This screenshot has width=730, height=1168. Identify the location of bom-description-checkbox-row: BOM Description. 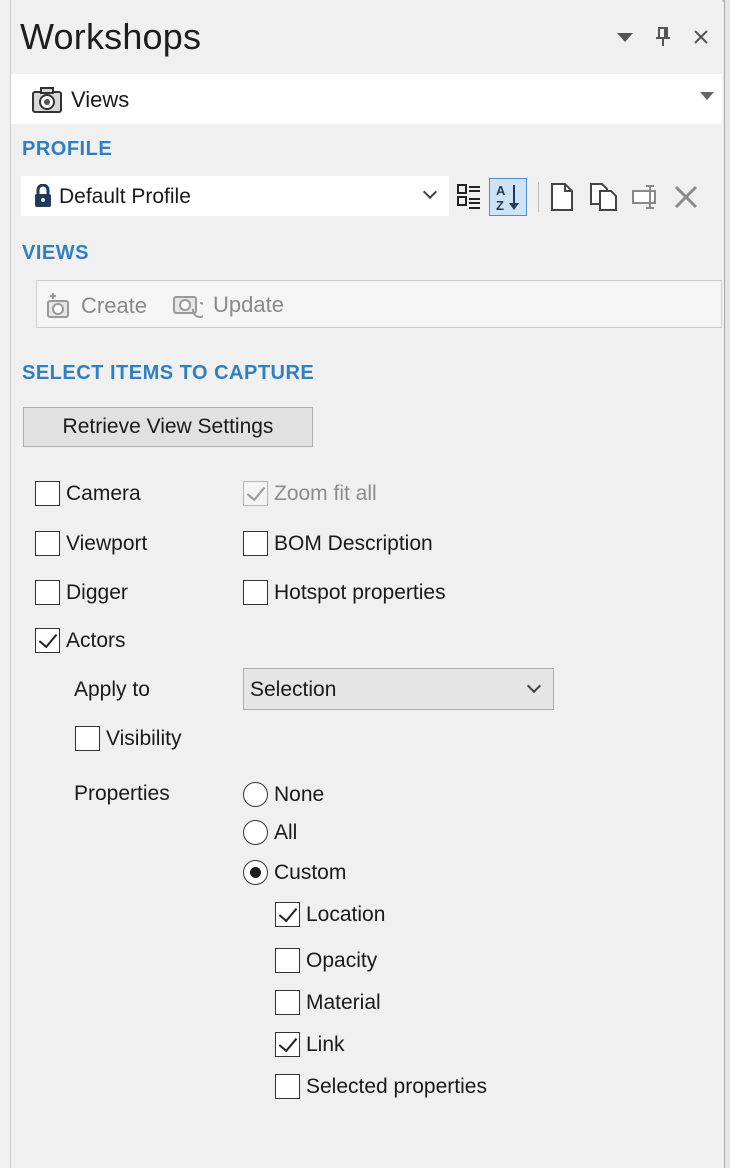
(338, 543).